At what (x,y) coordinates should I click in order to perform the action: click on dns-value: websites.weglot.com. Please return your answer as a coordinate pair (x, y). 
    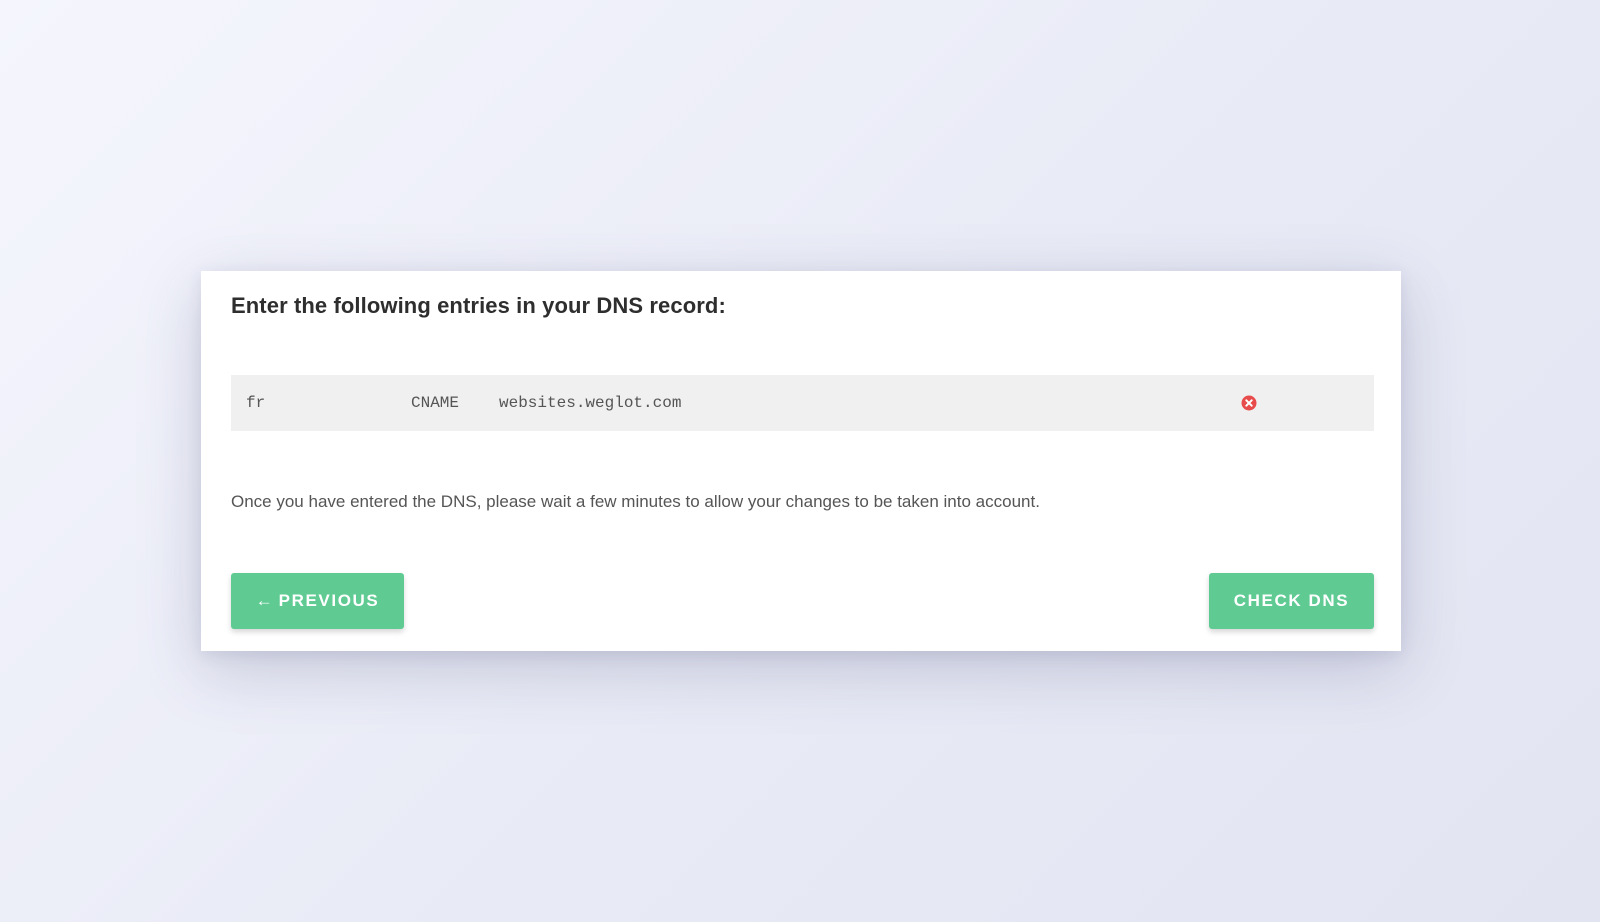
    Looking at the image, I should click on (590, 403).